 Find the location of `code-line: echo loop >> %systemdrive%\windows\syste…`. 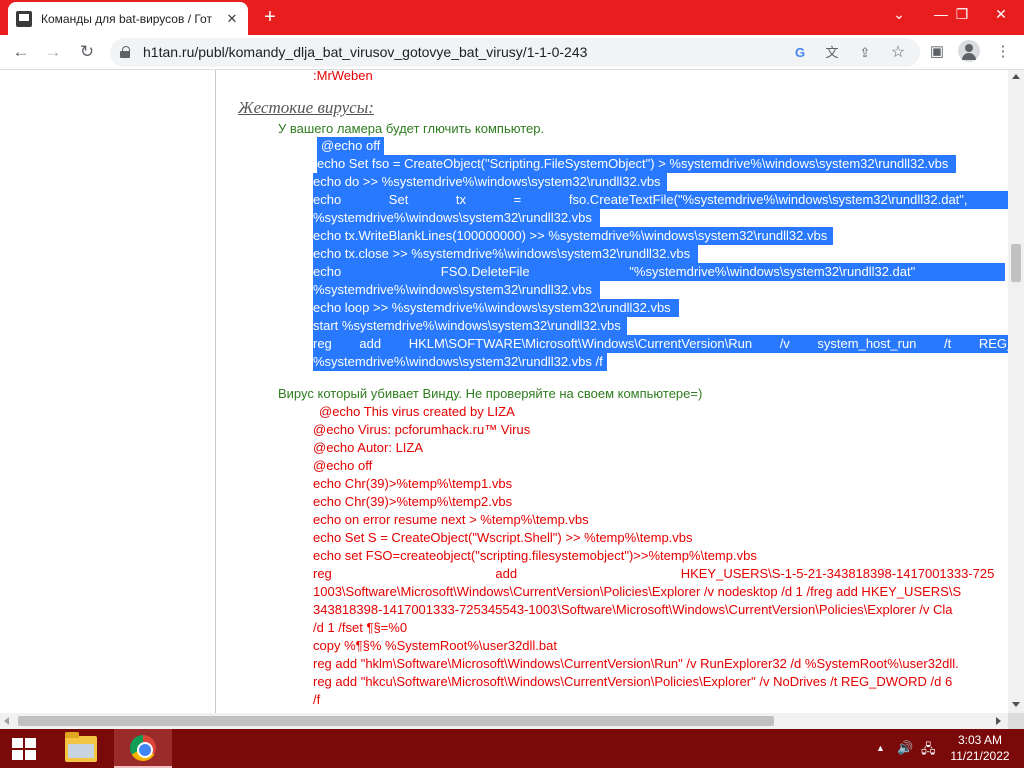

code-line: echo loop >> %systemdrive%\windows\syste… is located at coordinates (496, 308).